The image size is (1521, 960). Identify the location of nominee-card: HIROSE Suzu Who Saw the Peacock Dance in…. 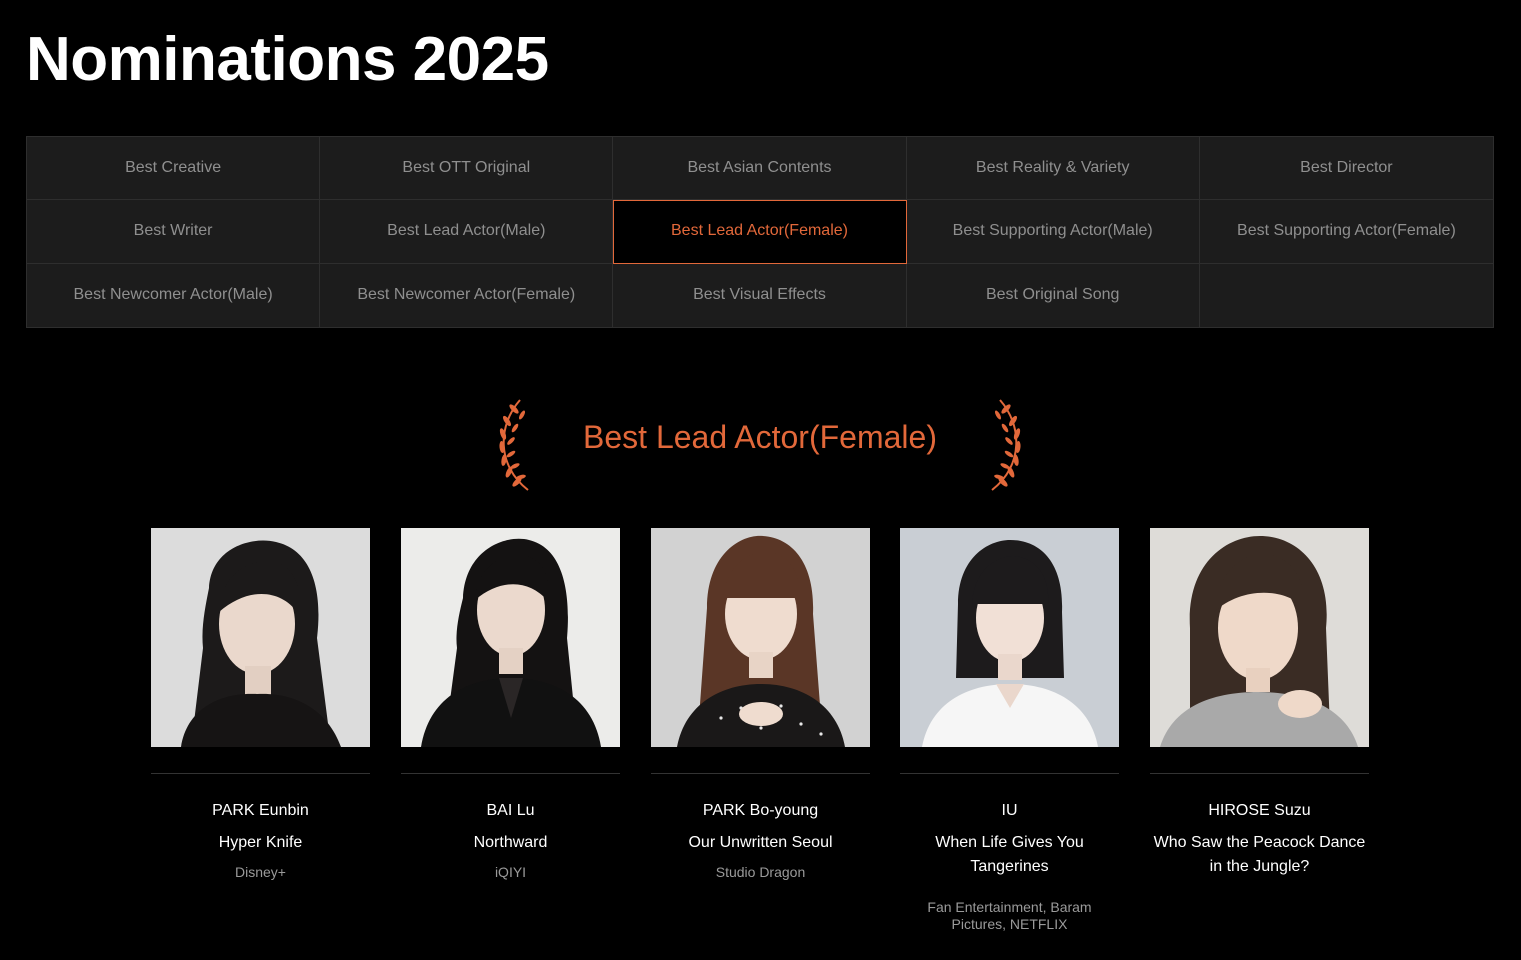
(1259, 713).